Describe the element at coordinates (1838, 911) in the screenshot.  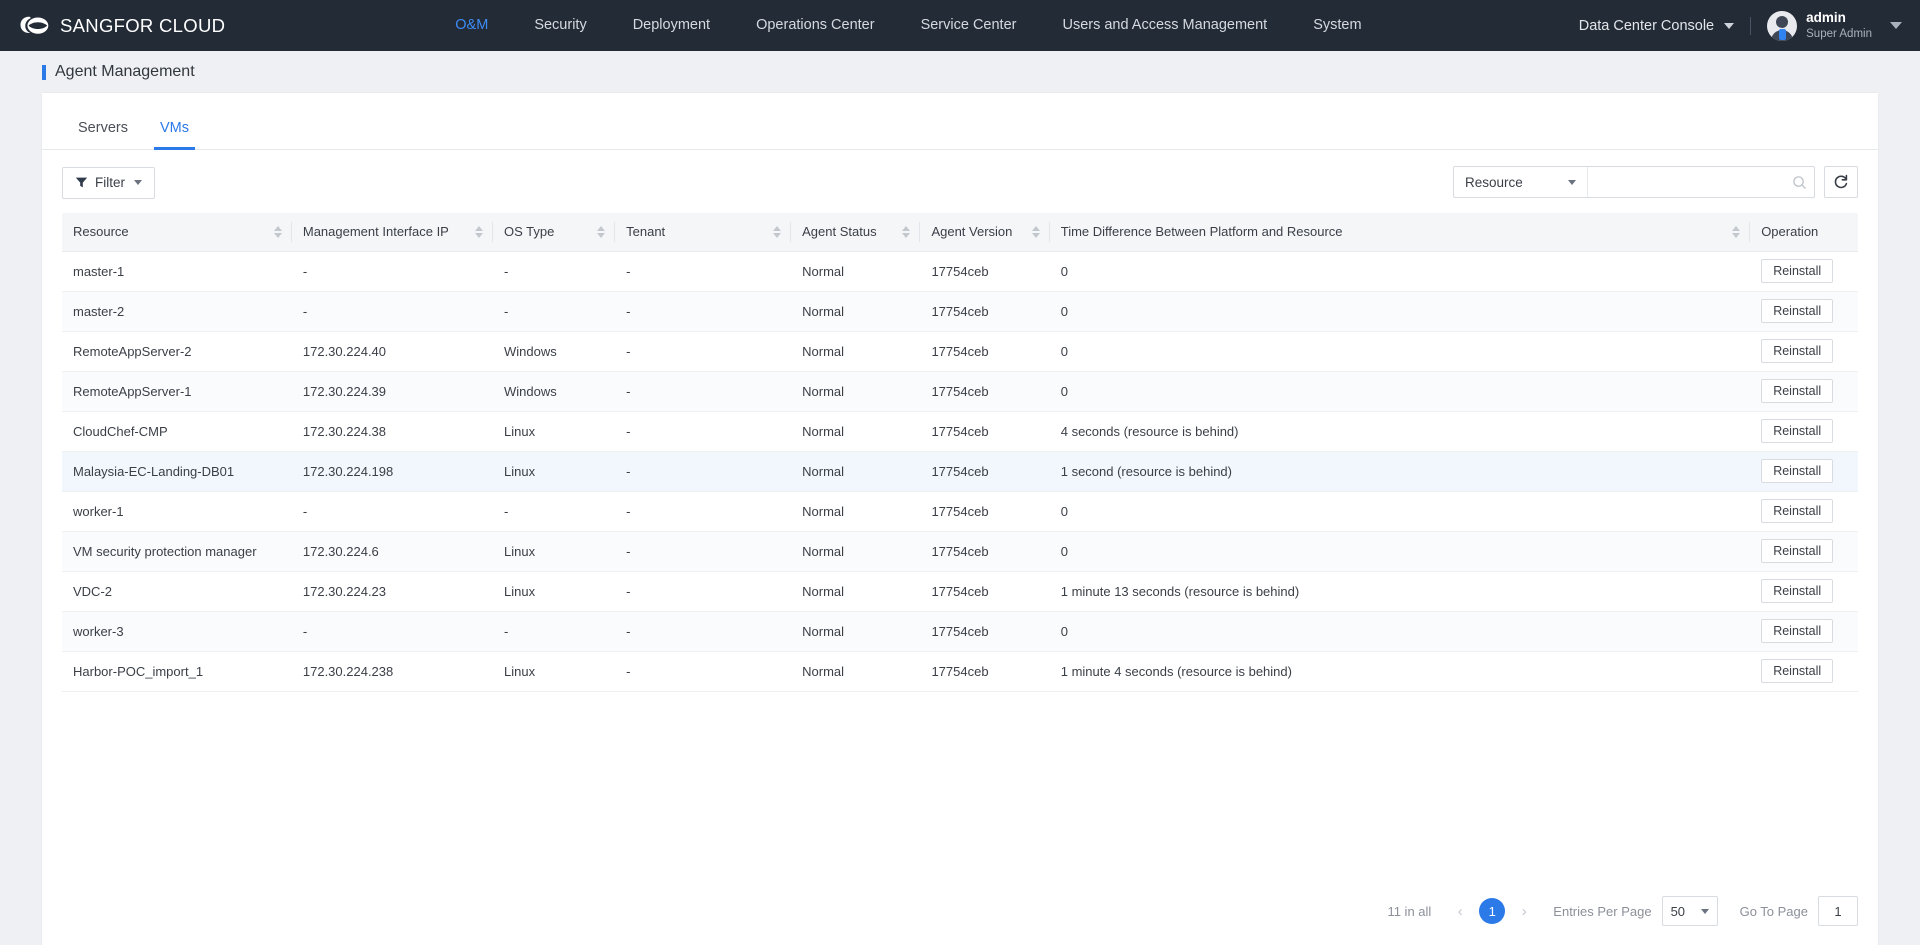
I see `go-to-page-input` at that location.